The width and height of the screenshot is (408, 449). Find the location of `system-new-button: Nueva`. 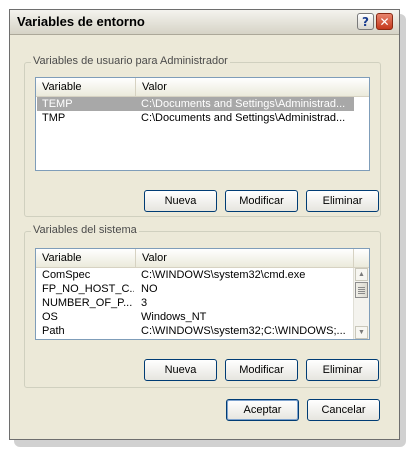

system-new-button: Nueva is located at coordinates (180, 370).